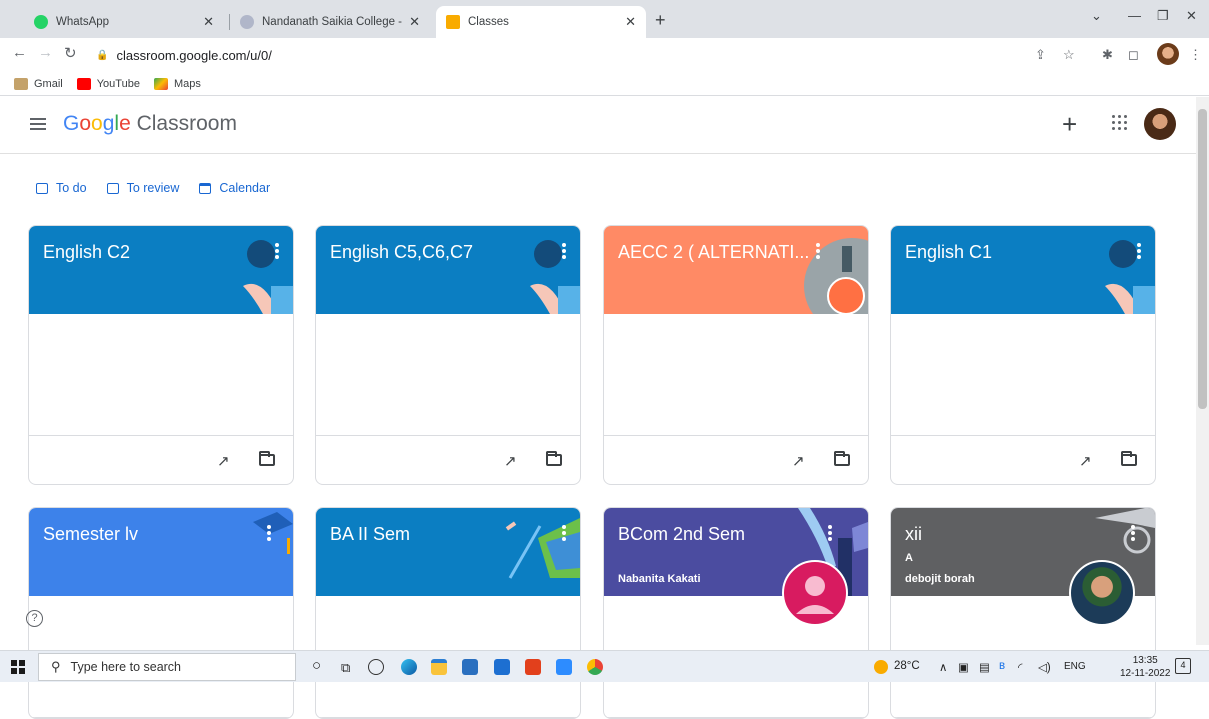 Image resolution: width=1209 pixels, height=719 pixels. What do you see at coordinates (330, 22) in the screenshot?
I see `tab-nandanath: Nandanath Saikia College - Orga ✕` at bounding box center [330, 22].